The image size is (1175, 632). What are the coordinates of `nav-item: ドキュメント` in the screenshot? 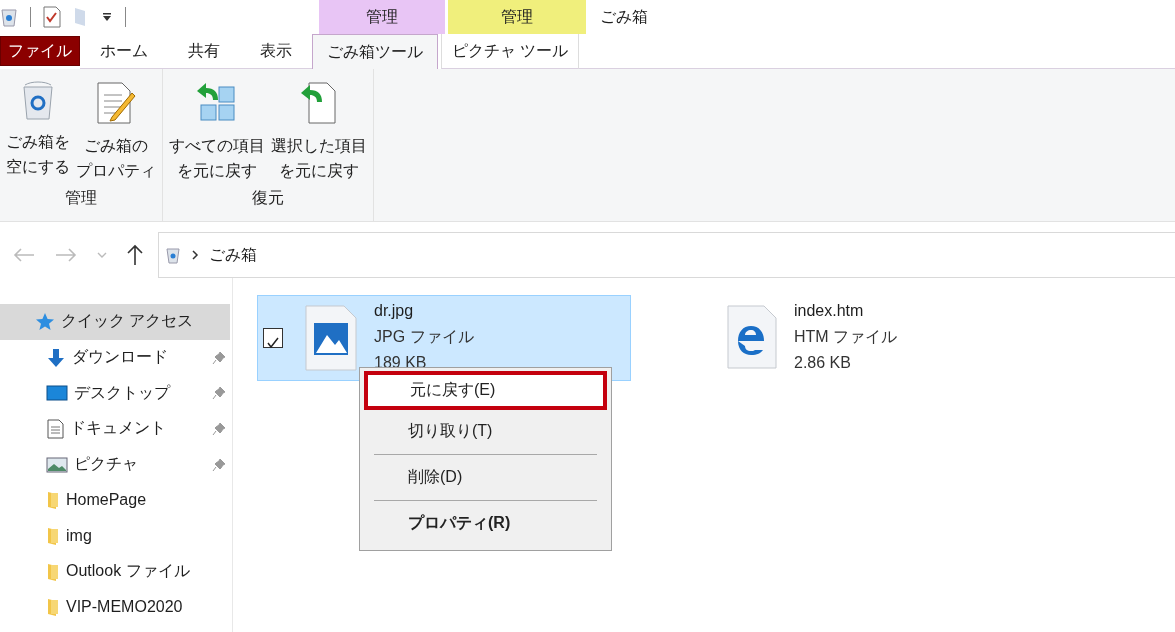 It's located at (116, 429).